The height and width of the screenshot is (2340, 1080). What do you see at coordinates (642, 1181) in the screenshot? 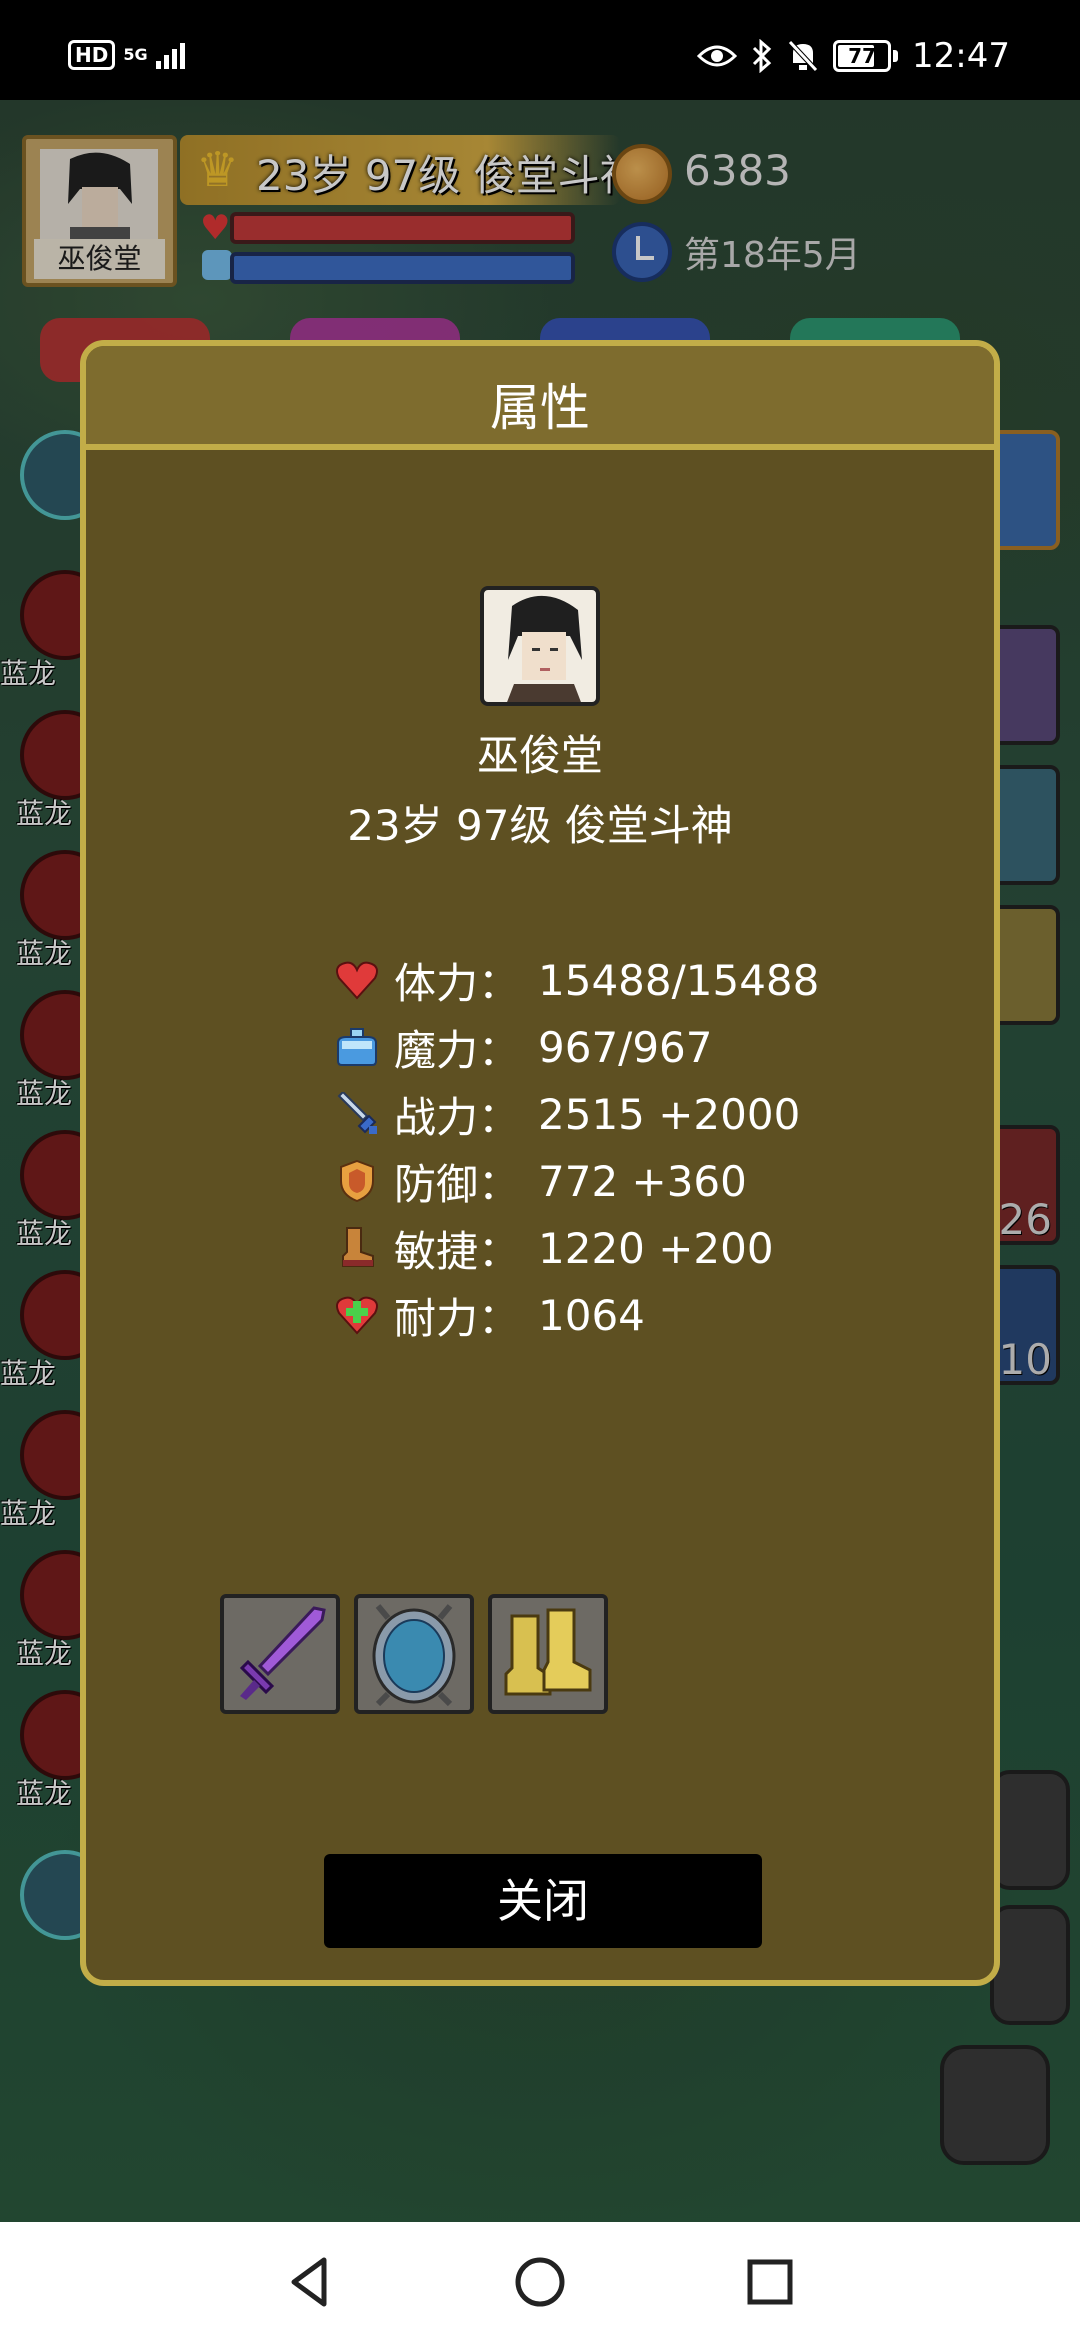
I see `attr-value: 772 +360` at bounding box center [642, 1181].